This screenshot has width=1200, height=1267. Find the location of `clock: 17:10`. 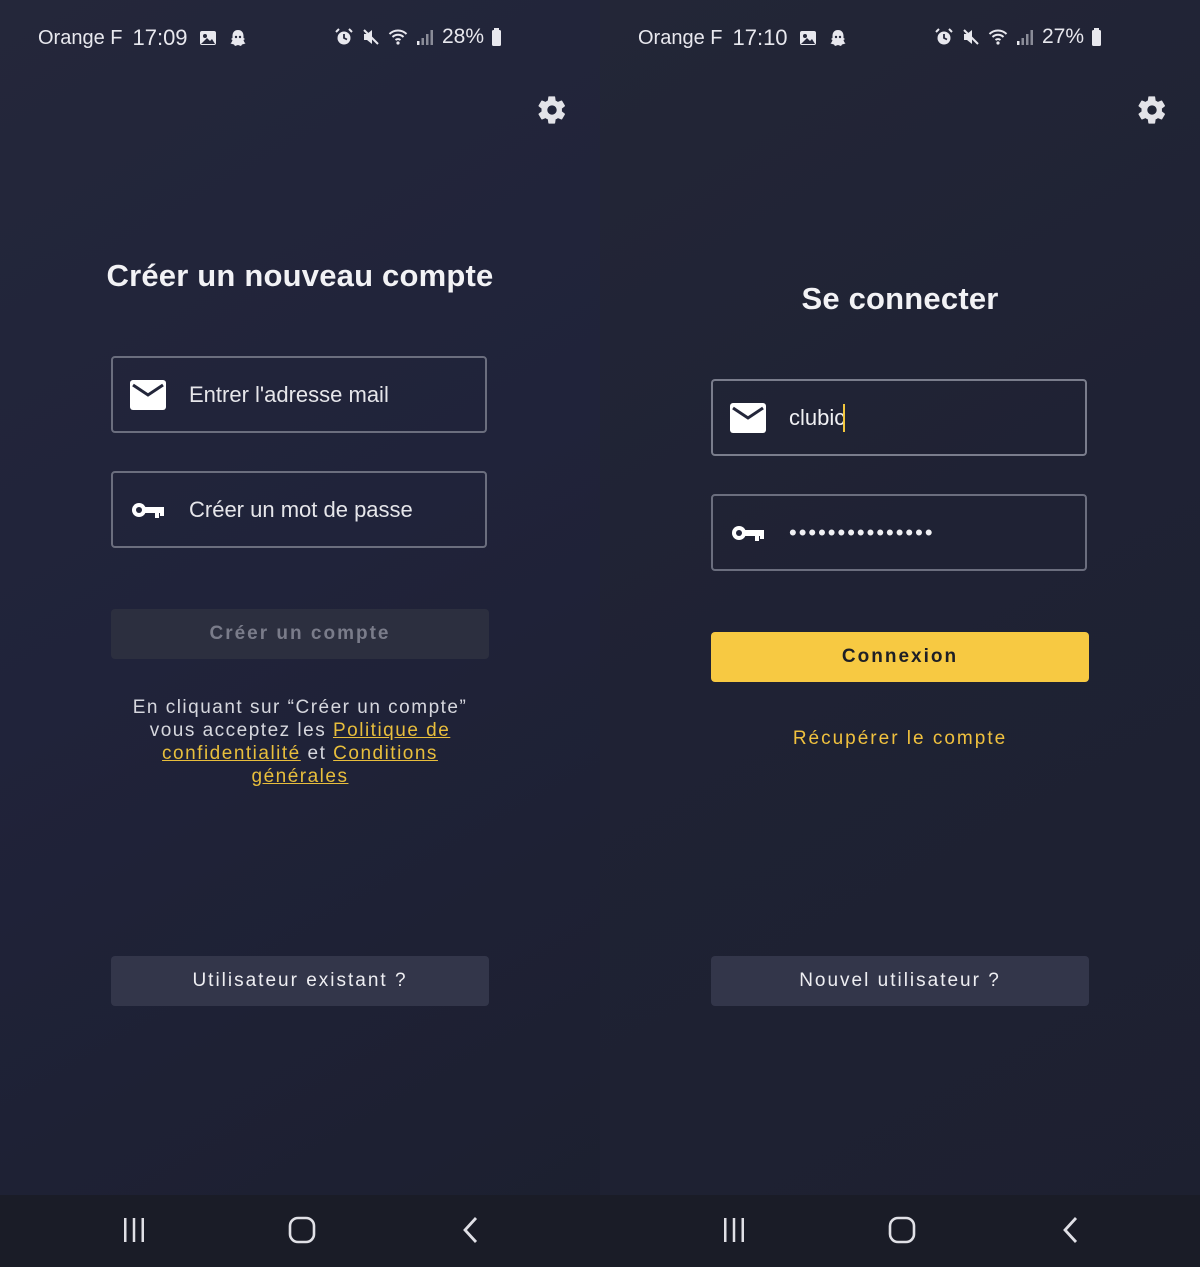

clock: 17:10 is located at coordinates (760, 37).